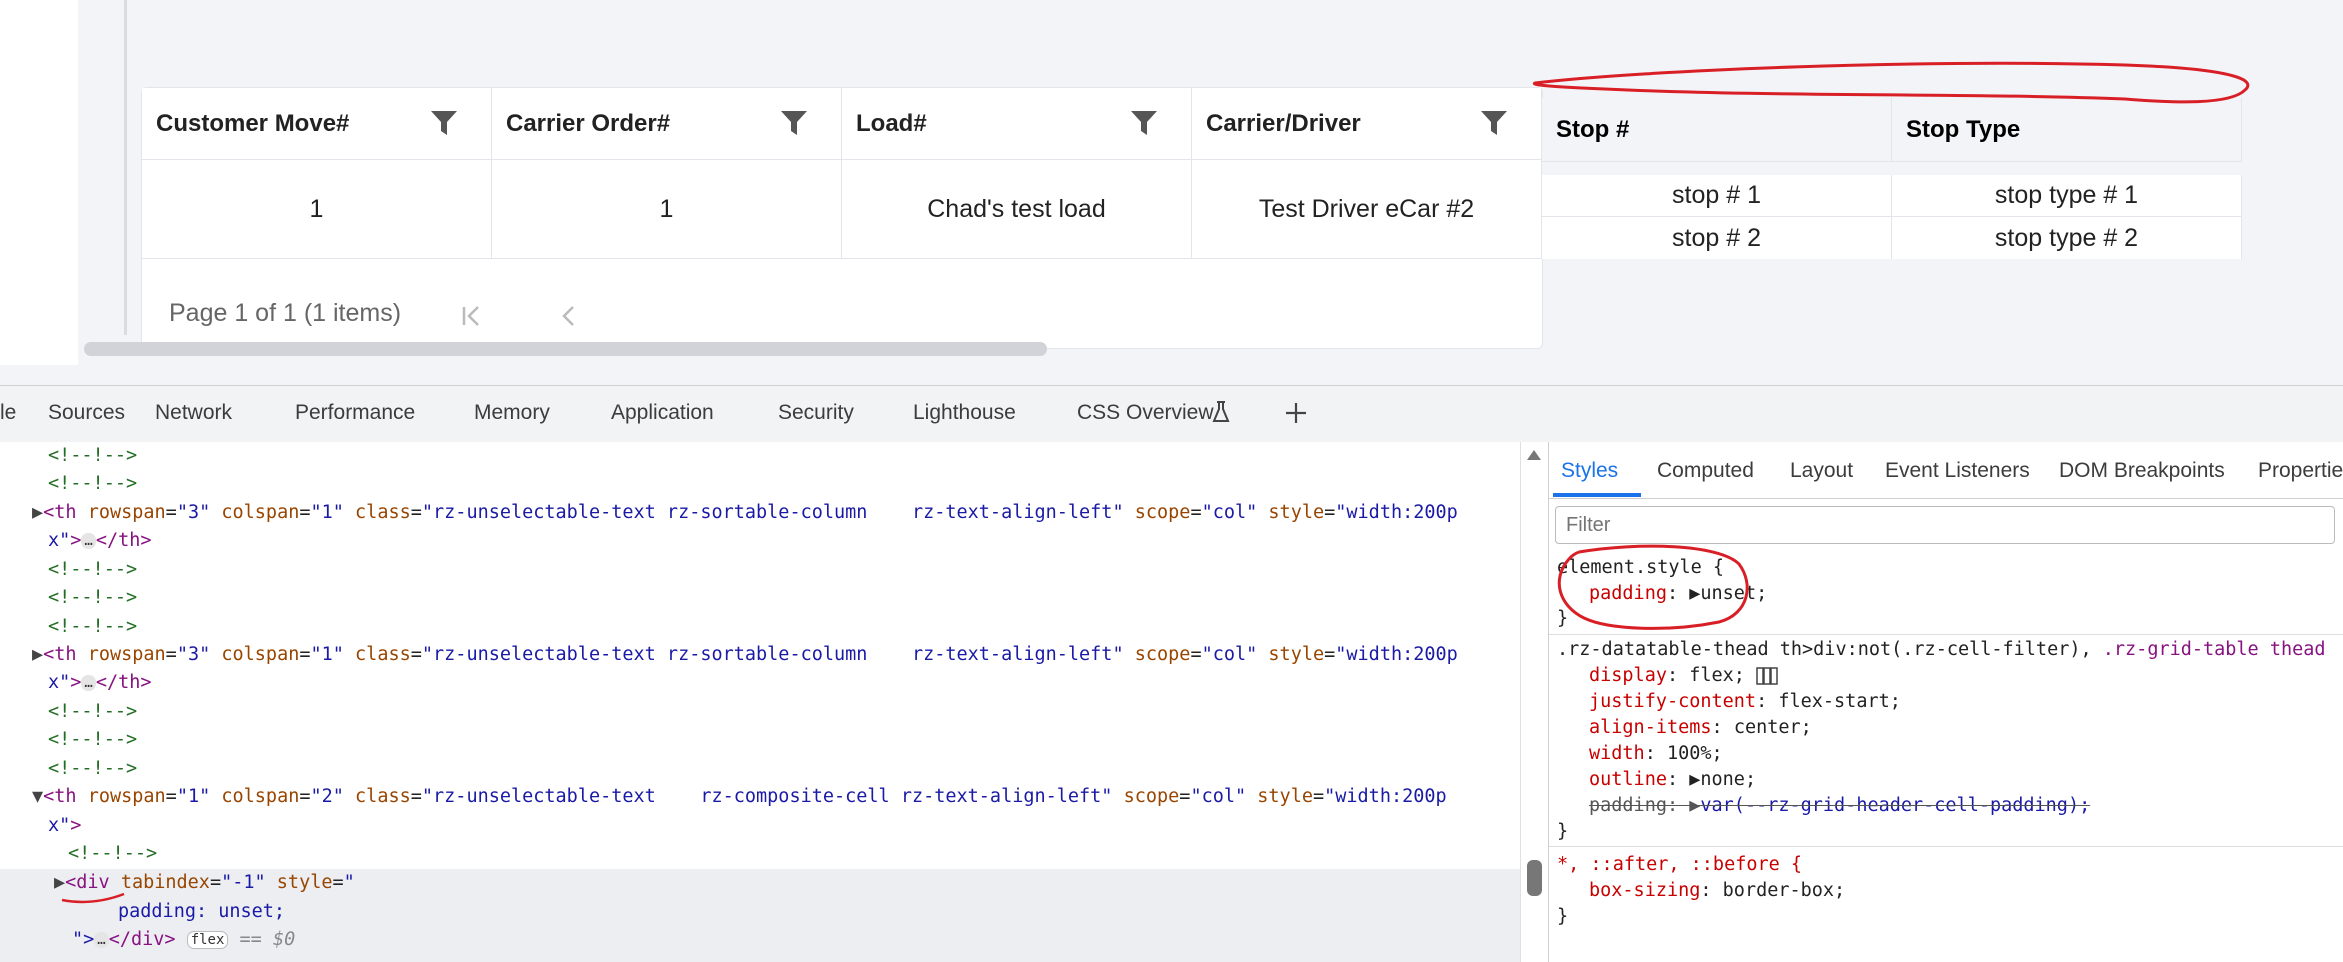 This screenshot has width=2343, height=962. What do you see at coordinates (816, 413) in the screenshot?
I see `tab-security: Security` at bounding box center [816, 413].